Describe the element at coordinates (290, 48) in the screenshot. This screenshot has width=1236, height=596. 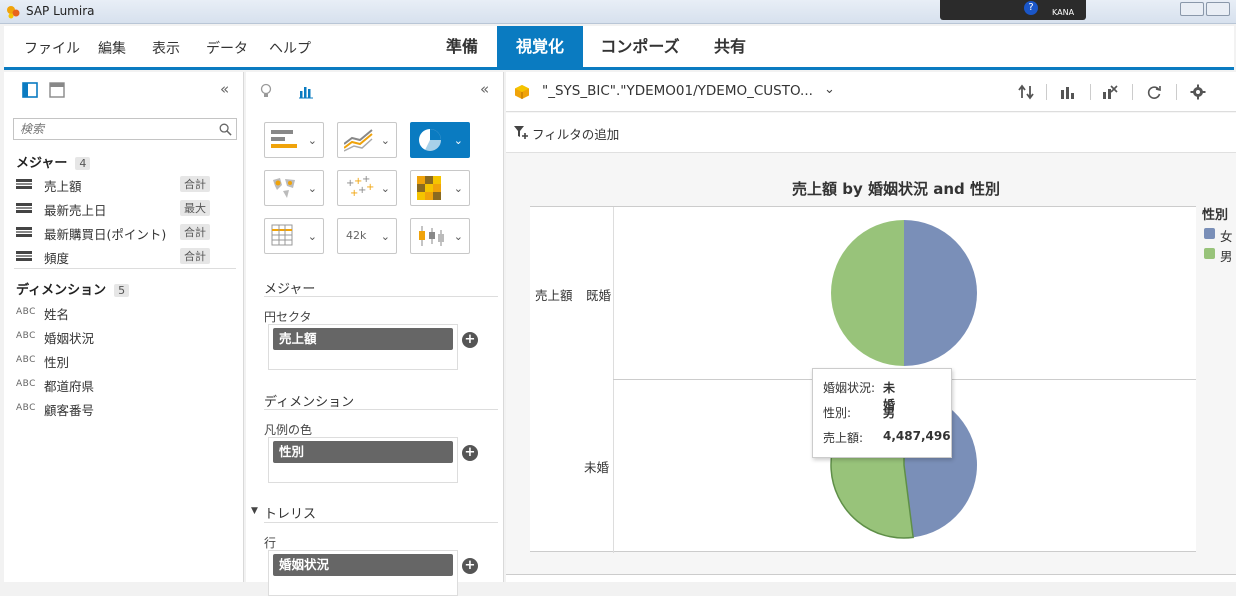
I see `menu-help: ヘルプ` at that location.